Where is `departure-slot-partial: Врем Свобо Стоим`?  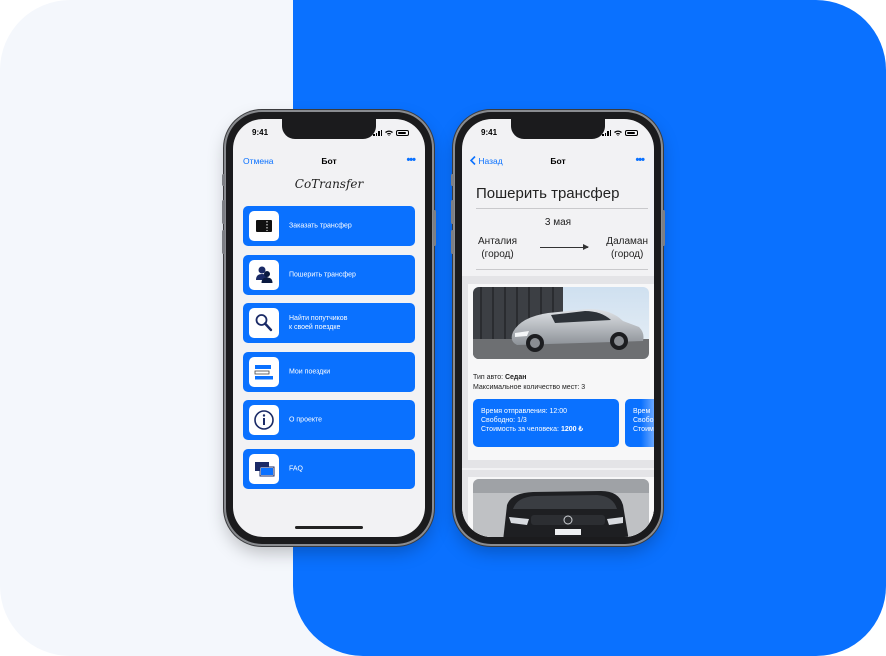 departure-slot-partial: Врем Свобо Стоим is located at coordinates (639, 423).